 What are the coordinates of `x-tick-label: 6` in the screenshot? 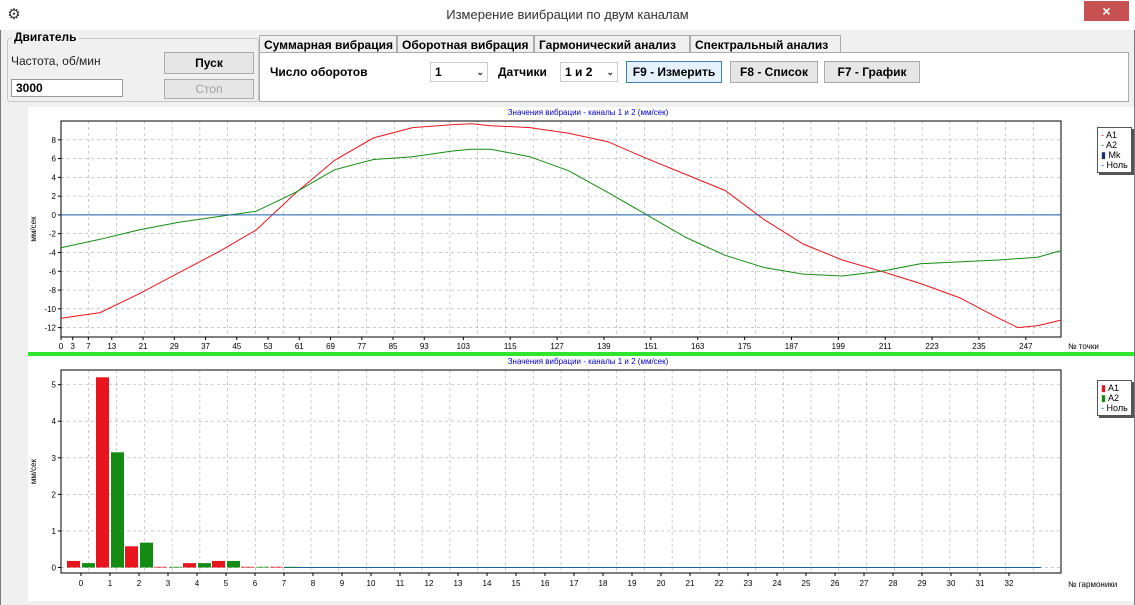 It's located at (255, 583).